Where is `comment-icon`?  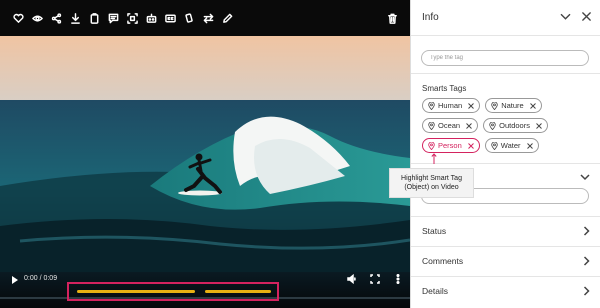 comment-icon is located at coordinates (113, 18).